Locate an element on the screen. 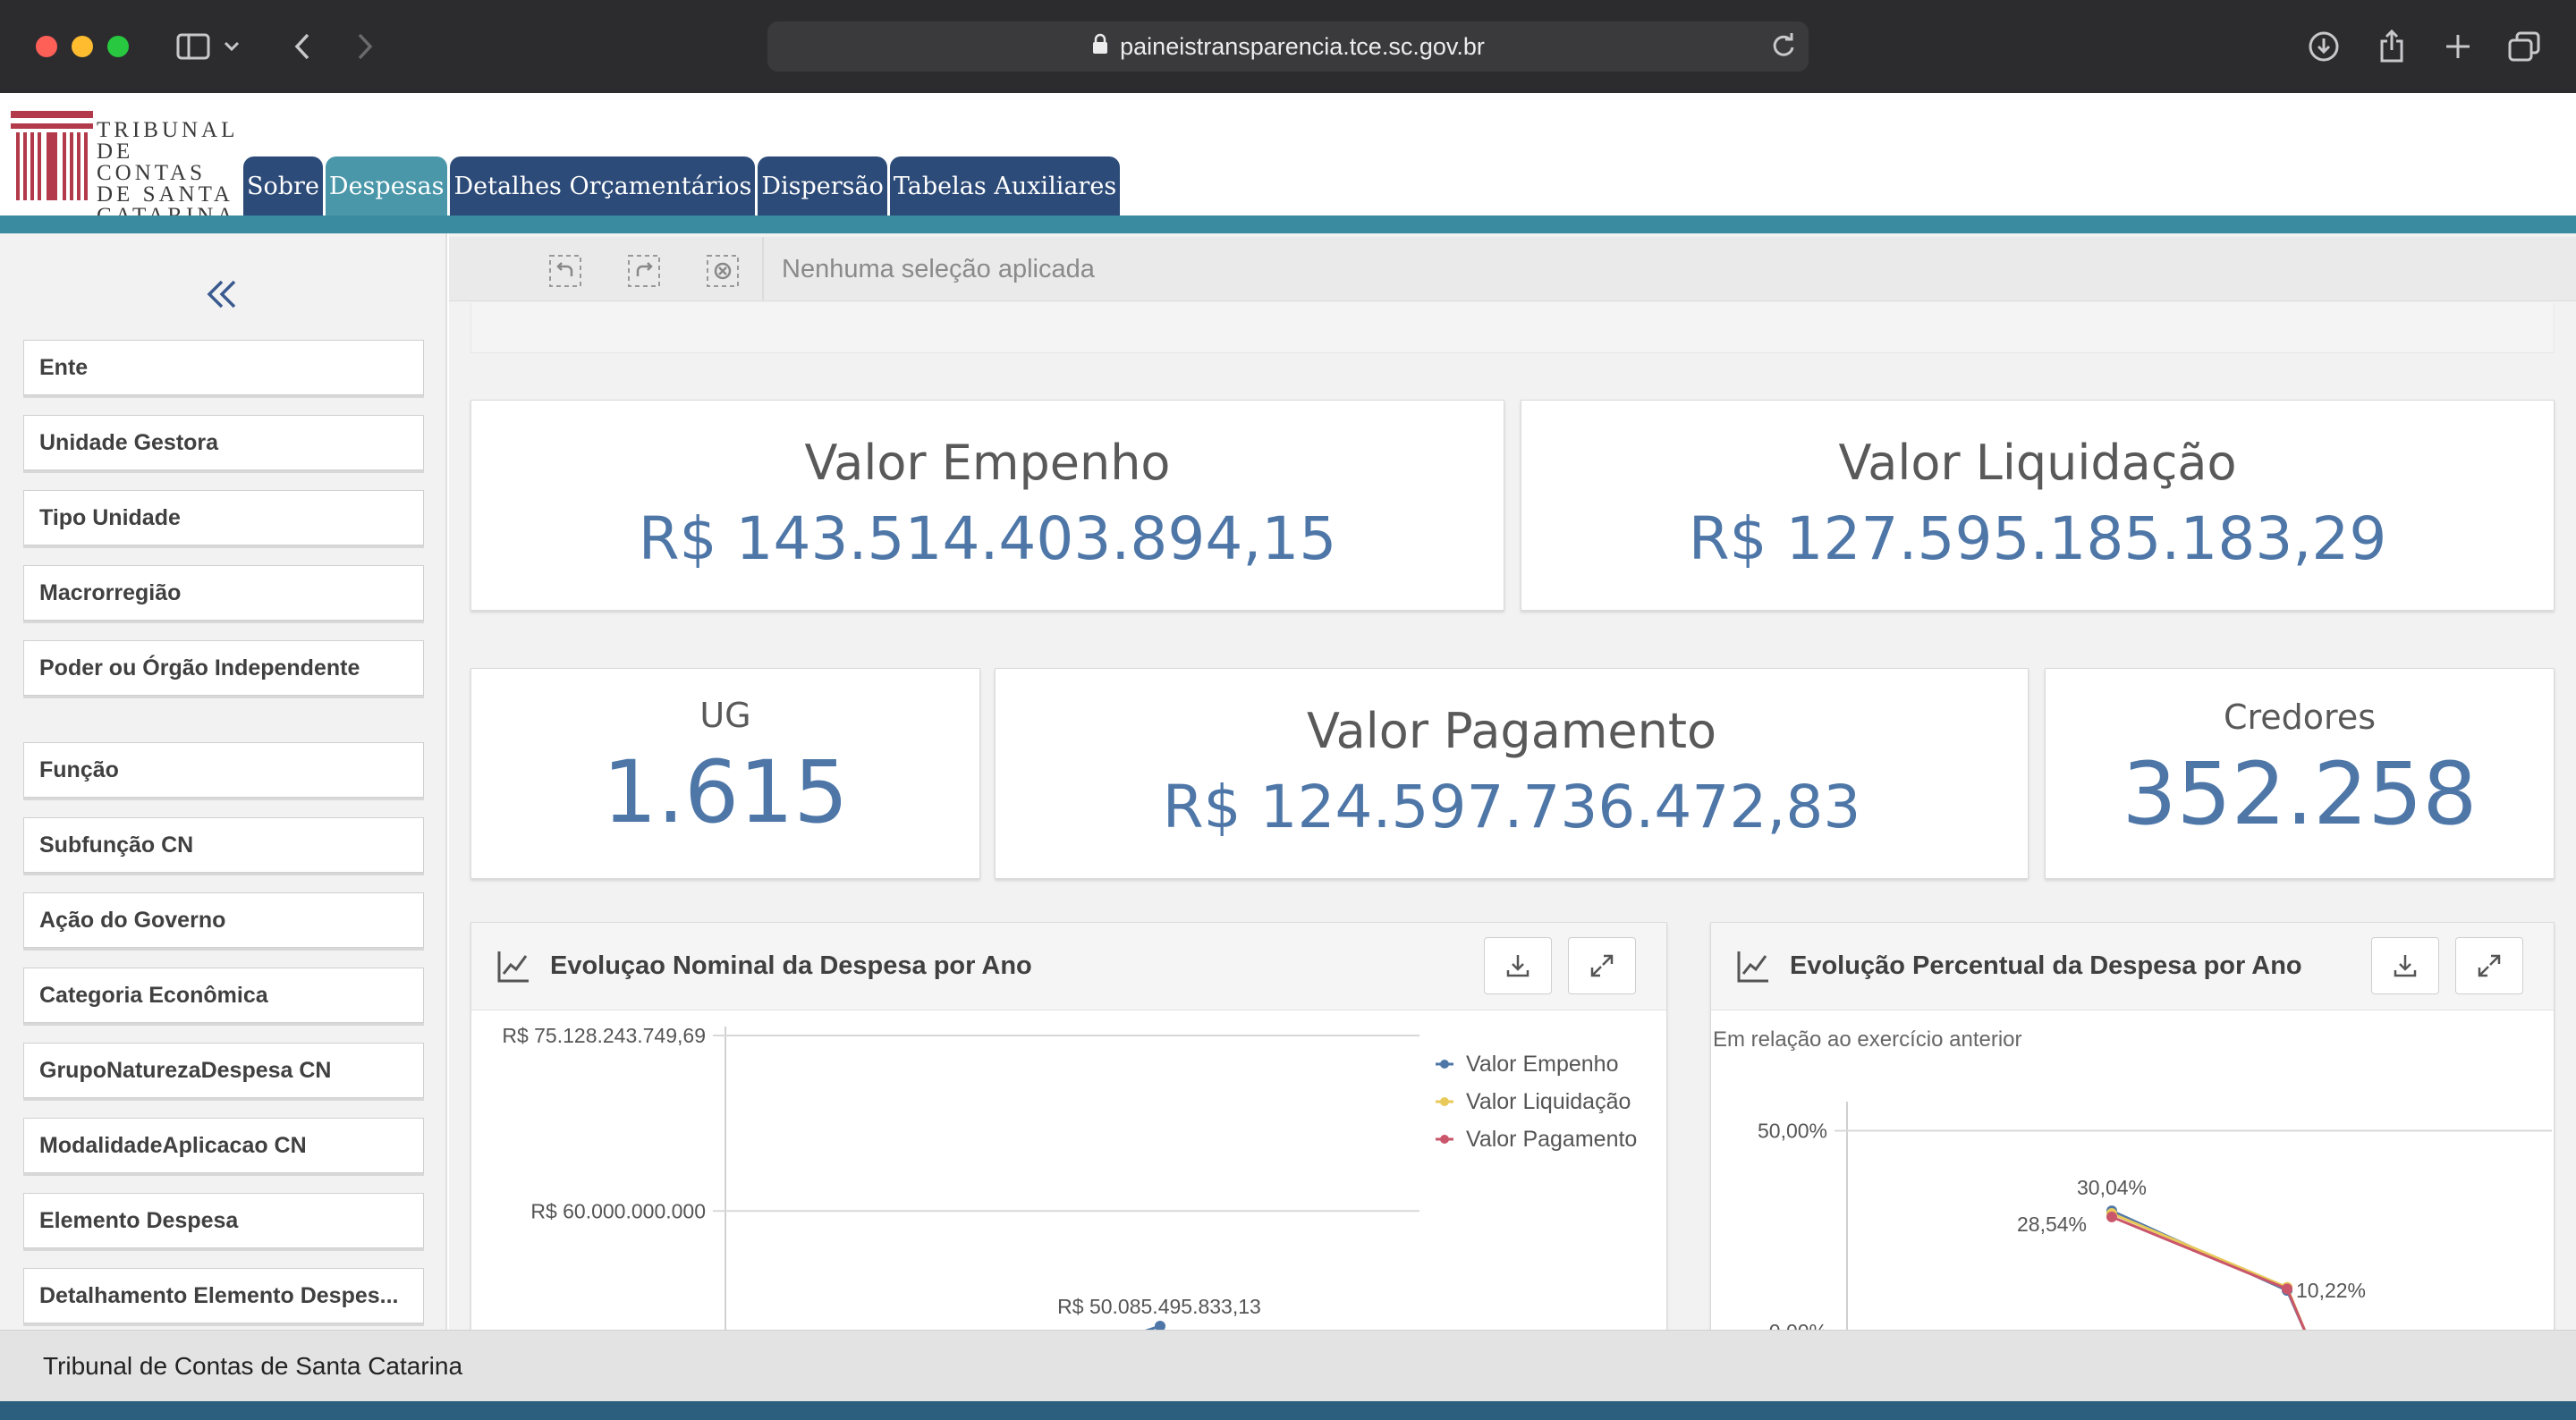 The width and height of the screenshot is (2576, 1420). divider is located at coordinates (763, 269).